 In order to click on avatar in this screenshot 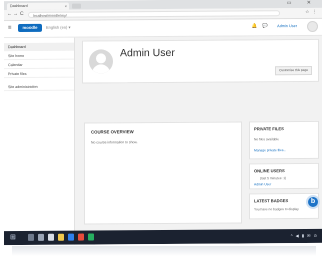, I will do `click(312, 26)`.